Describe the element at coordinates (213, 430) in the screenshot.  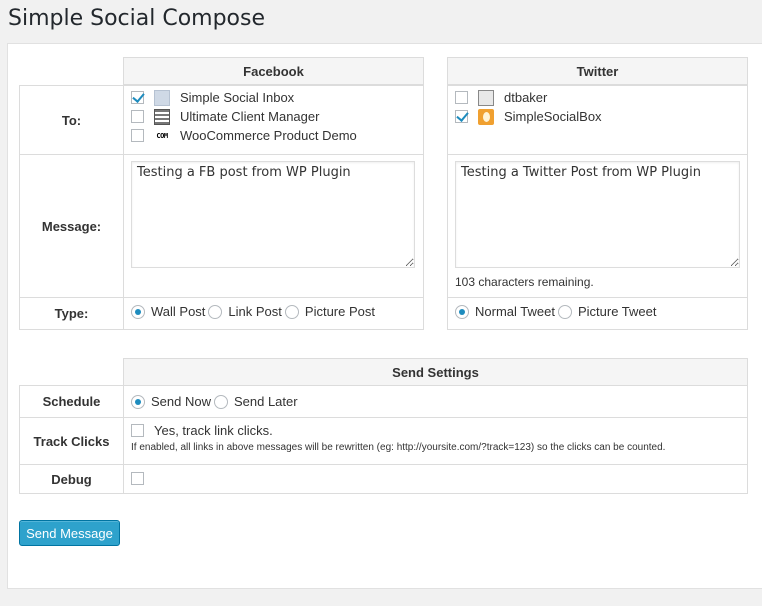
I see `track-clicks-checkbox-label: Yes, track link clicks.` at that location.